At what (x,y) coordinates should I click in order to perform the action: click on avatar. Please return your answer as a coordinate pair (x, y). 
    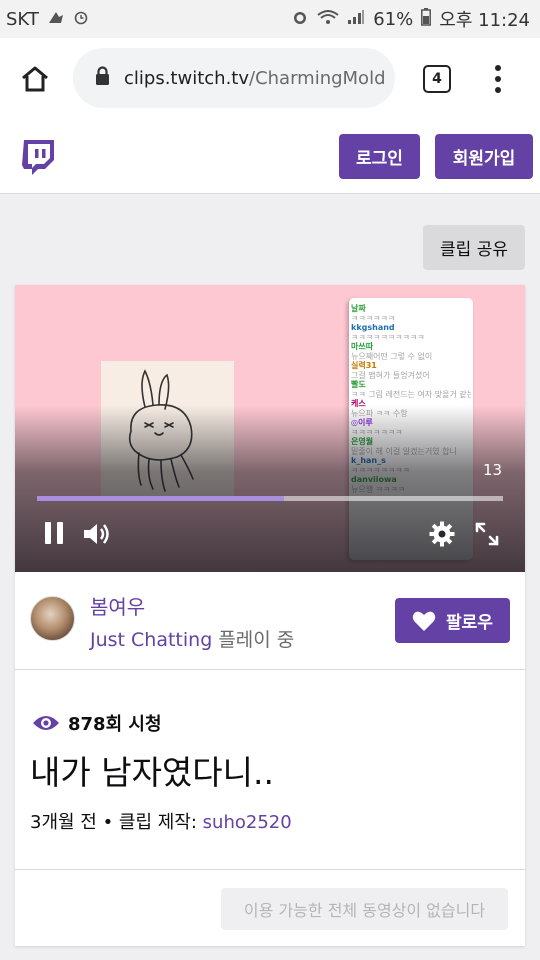
    Looking at the image, I should click on (52, 618).